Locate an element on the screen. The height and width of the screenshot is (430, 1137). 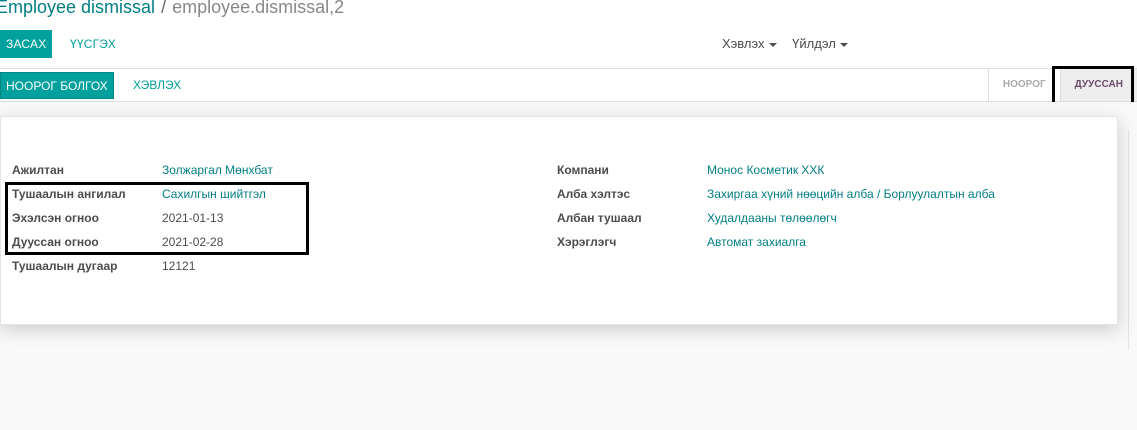
company-label: Компани is located at coordinates (583, 170).